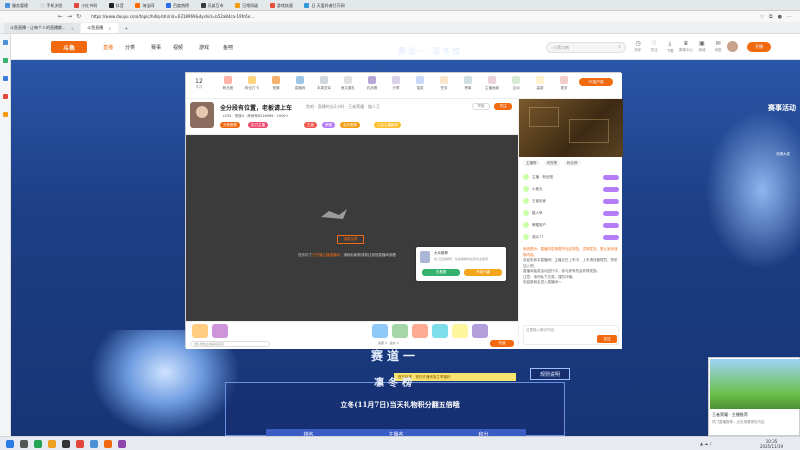 This screenshot has height=450, width=800. Describe the element at coordinates (396, 83) in the screenshot. I see `gift-item: 分享` at that location.